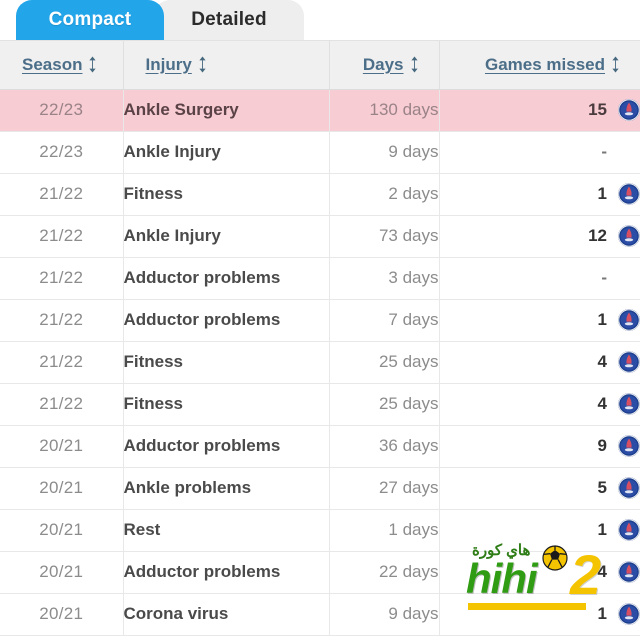 The image size is (640, 636). I want to click on table-header: Season Injury, so click(320, 65).